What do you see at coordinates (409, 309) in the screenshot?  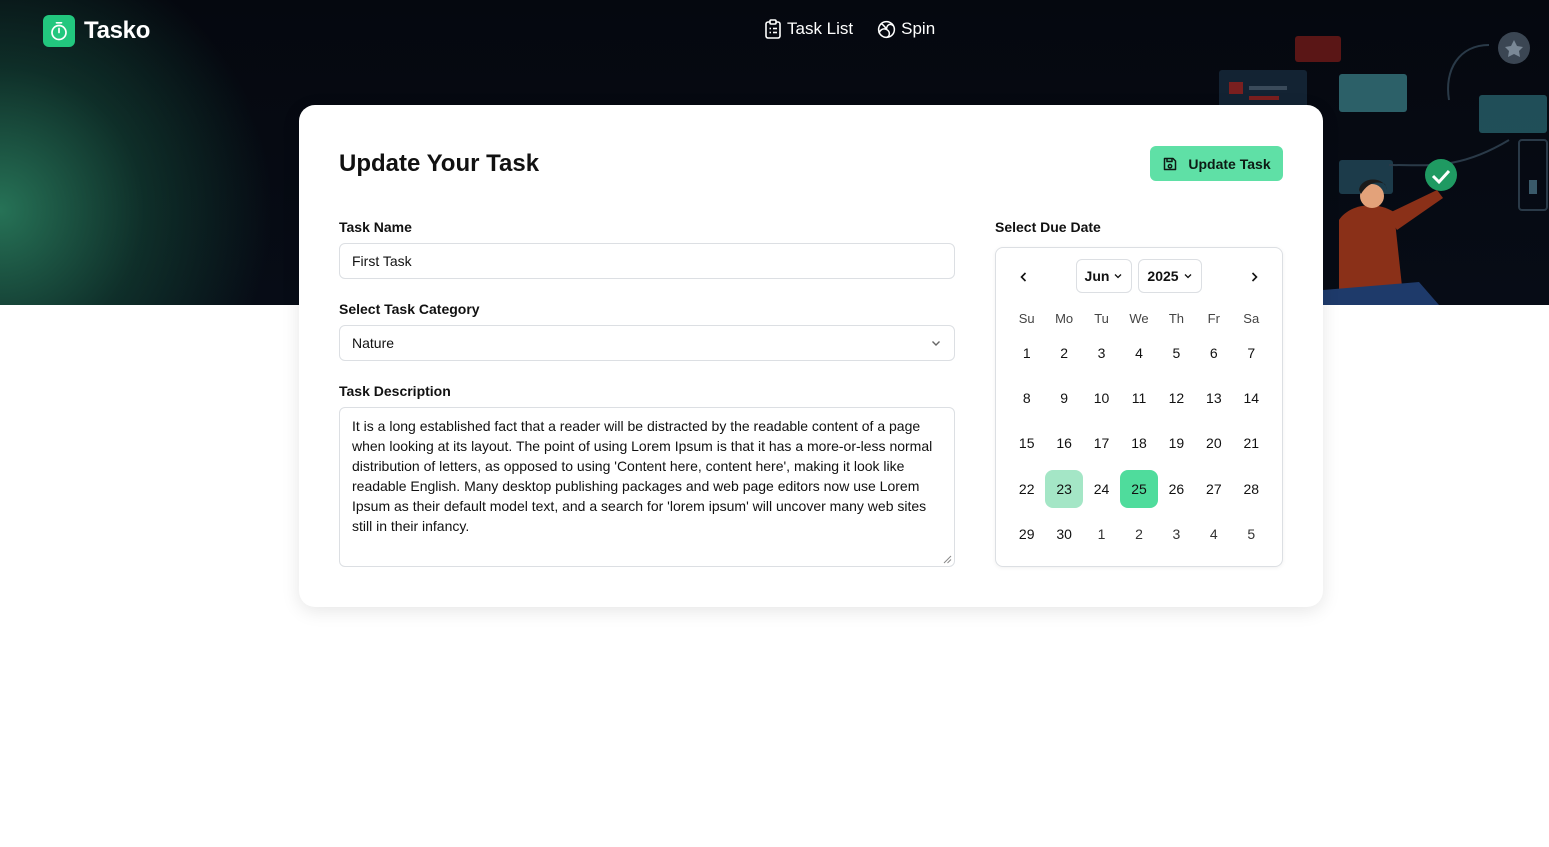 I see `category-label: Select Task Category` at bounding box center [409, 309].